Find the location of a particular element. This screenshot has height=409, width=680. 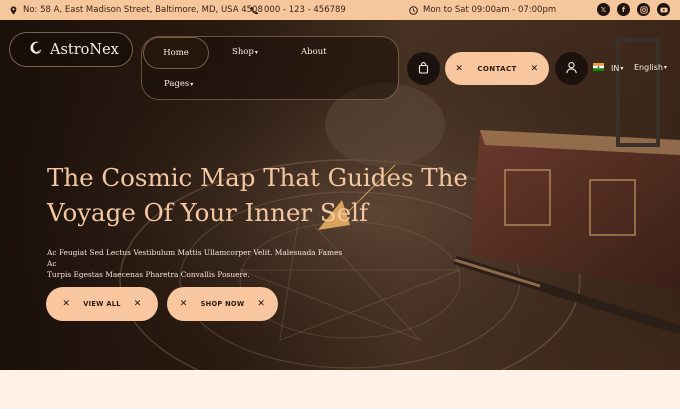

clock-icon is located at coordinates (413, 10).